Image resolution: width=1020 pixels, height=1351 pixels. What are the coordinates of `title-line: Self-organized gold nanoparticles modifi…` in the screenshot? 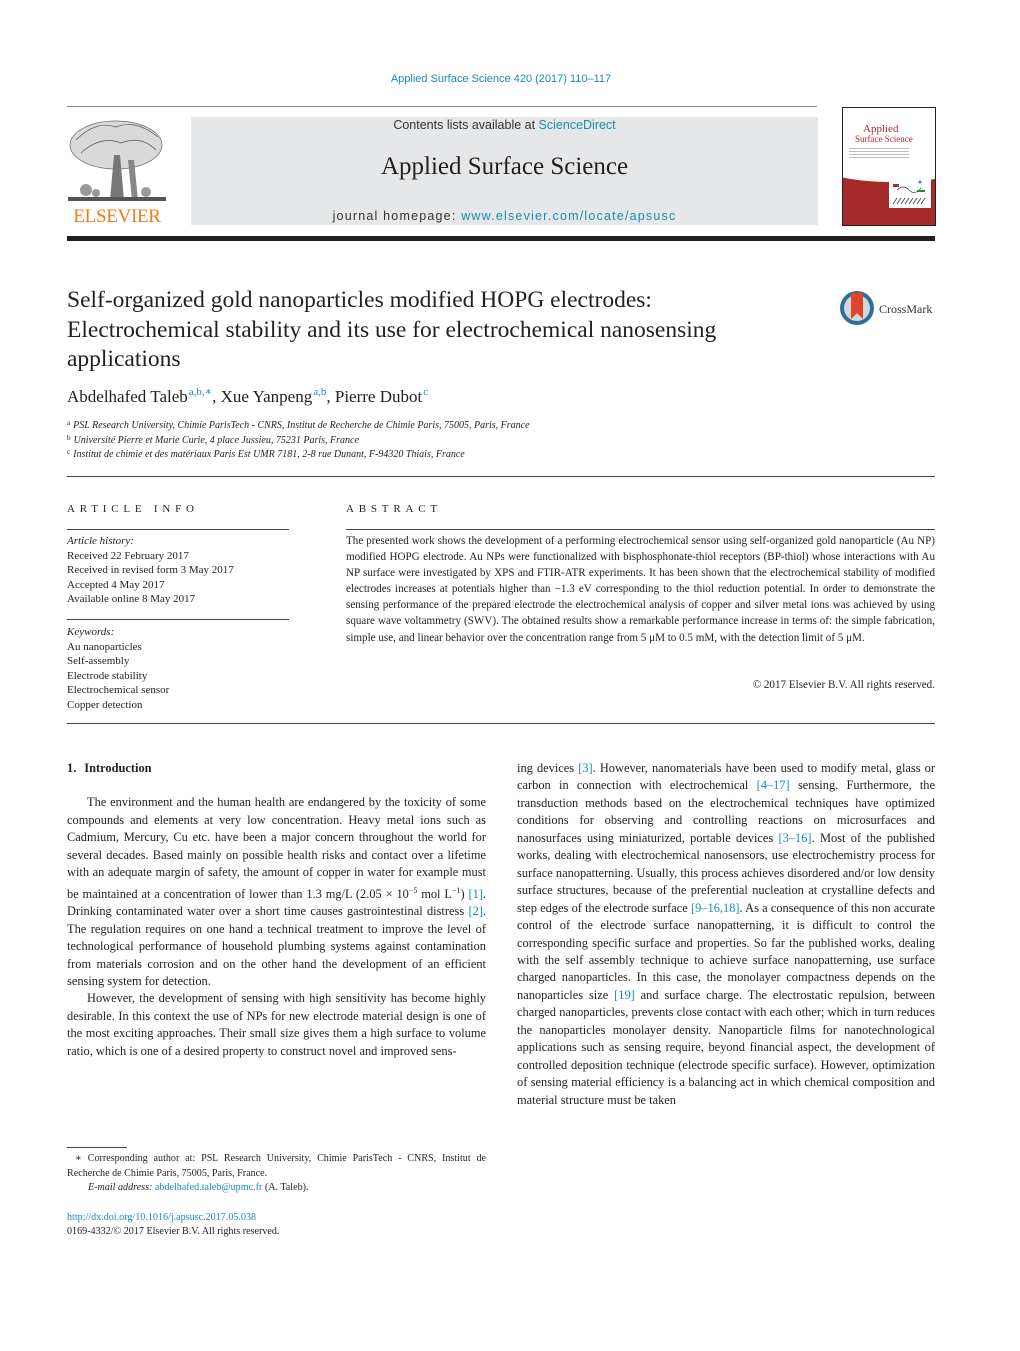 It's located at (359, 300).